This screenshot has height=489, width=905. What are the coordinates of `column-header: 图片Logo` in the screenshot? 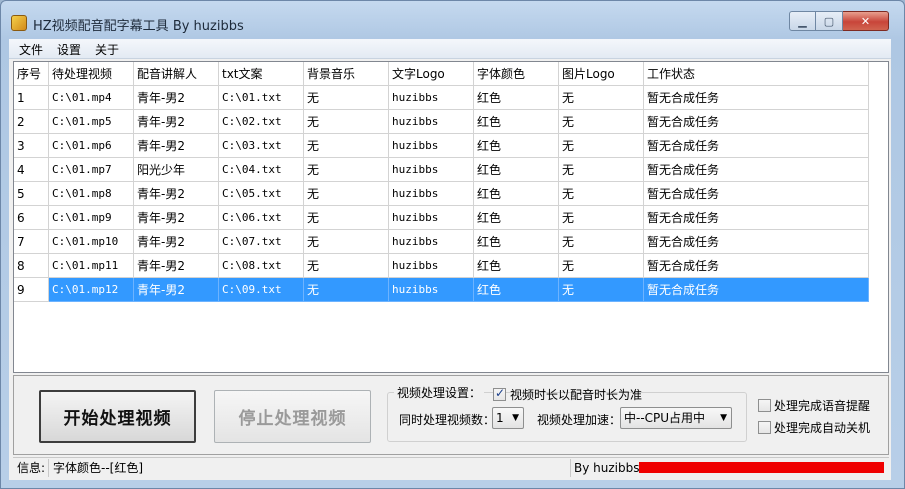 It's located at (601, 74).